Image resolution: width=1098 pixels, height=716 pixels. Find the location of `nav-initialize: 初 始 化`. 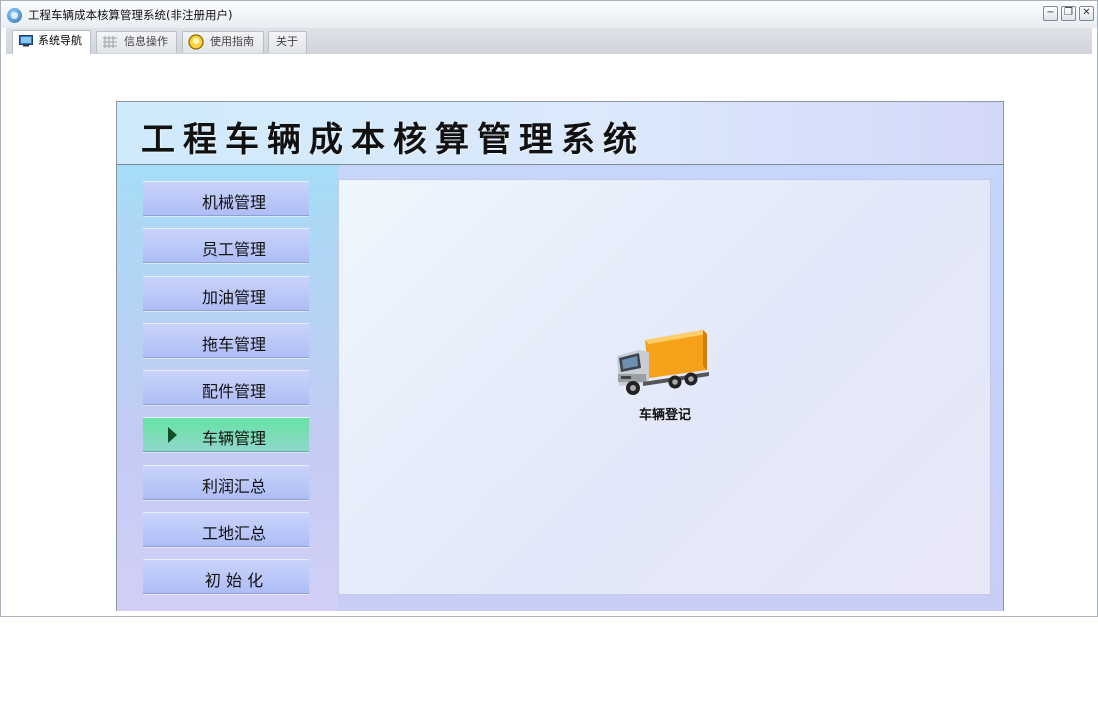

nav-initialize: 初 始 化 is located at coordinates (226, 576).